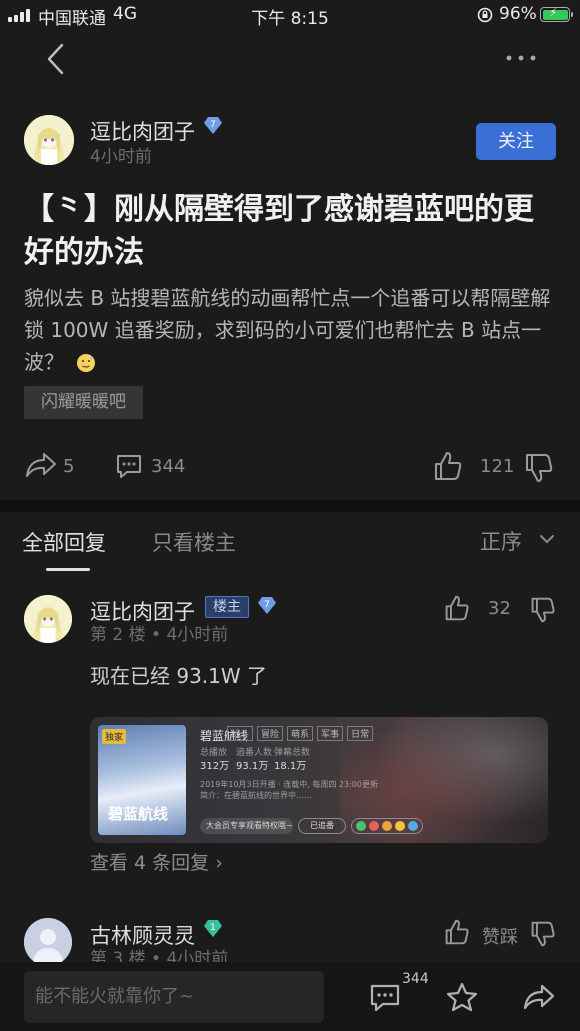 Image resolution: width=580 pixels, height=1031 pixels. What do you see at coordinates (159, 635) in the screenshot?
I see `reply-meta: 第 2 楼 • 4小时前` at bounding box center [159, 635].